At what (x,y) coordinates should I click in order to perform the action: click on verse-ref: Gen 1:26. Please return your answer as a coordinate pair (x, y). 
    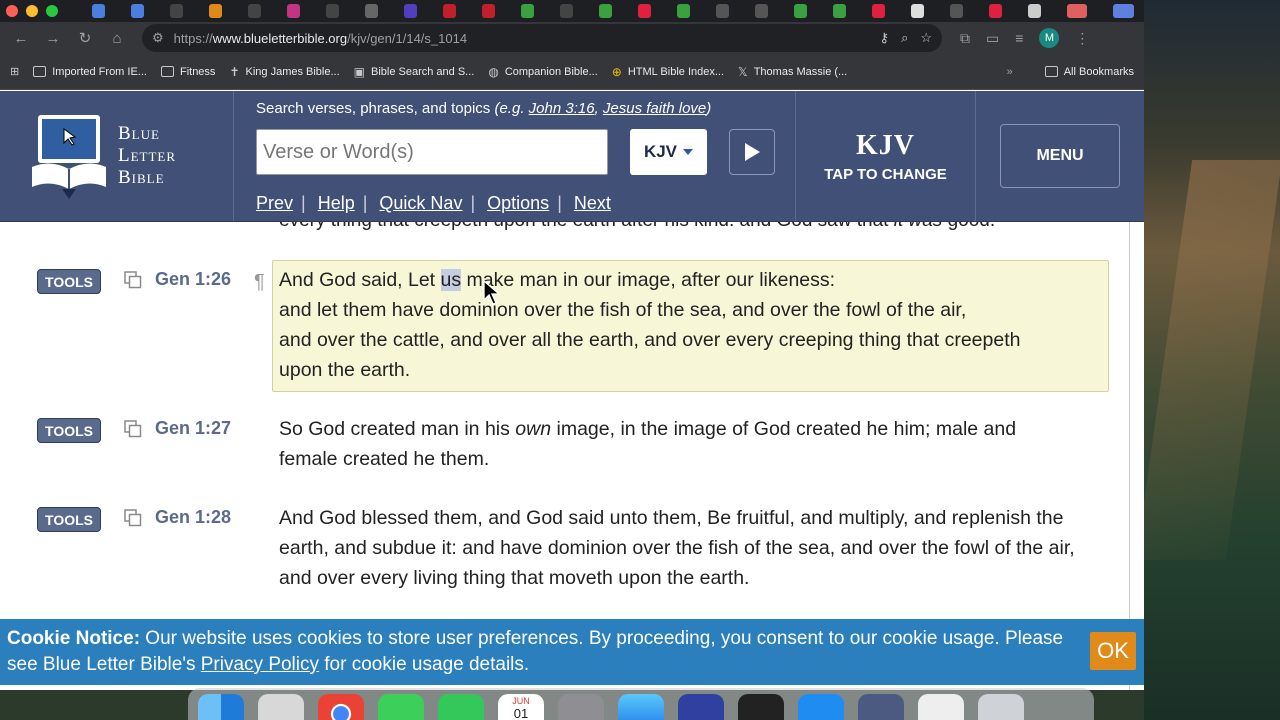
    Looking at the image, I should click on (193, 279).